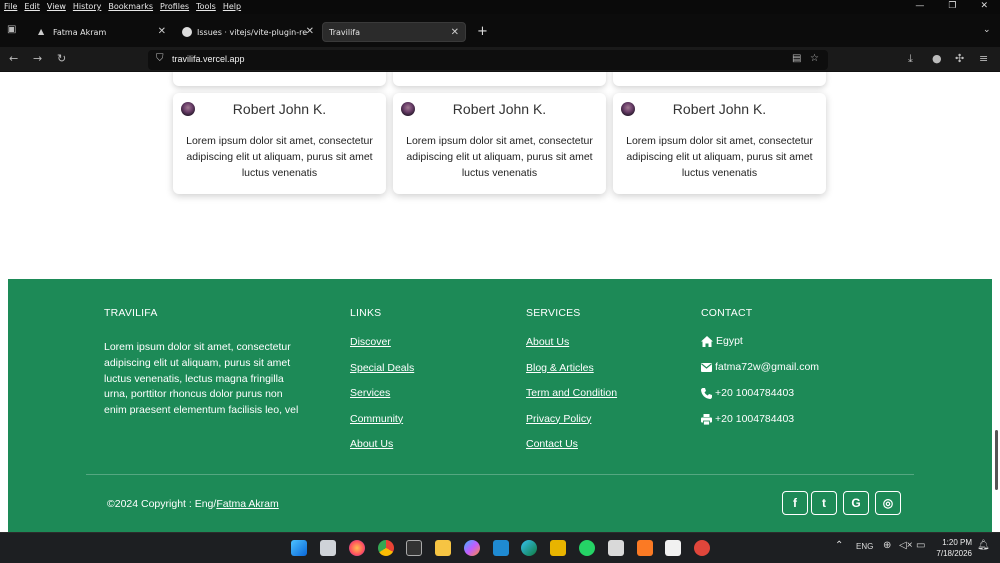 This screenshot has width=1000, height=563. I want to click on firefox-icon, so click(357, 548).